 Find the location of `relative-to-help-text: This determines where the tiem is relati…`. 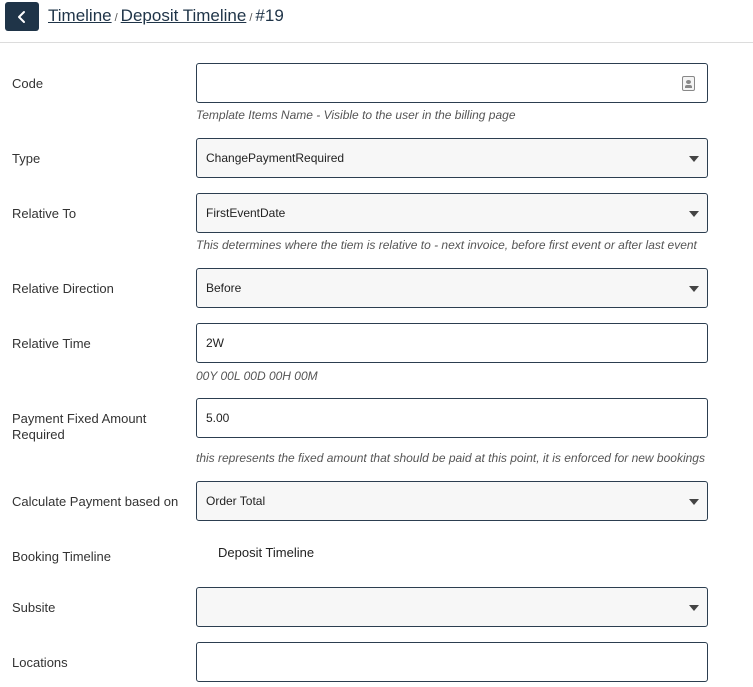

relative-to-help-text: This determines where the tiem is relati… is located at coordinates (446, 245).